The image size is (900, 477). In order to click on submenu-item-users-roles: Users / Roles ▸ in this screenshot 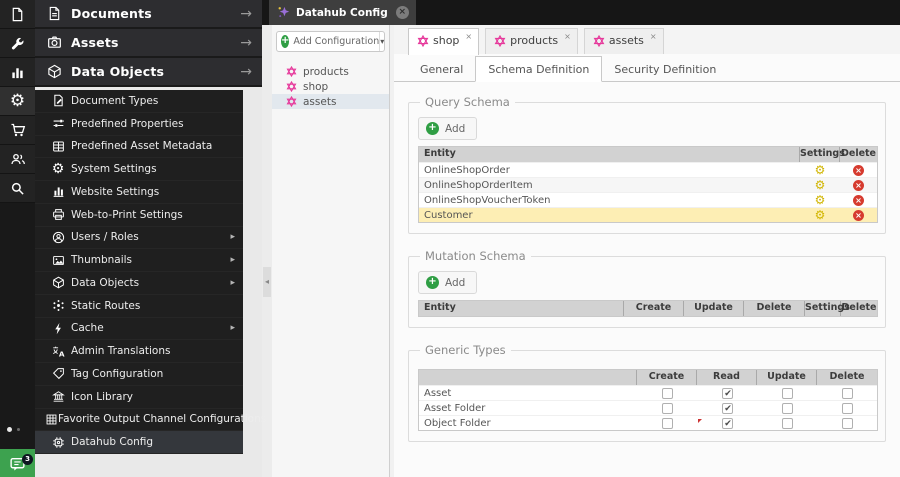, I will do `click(139, 238)`.